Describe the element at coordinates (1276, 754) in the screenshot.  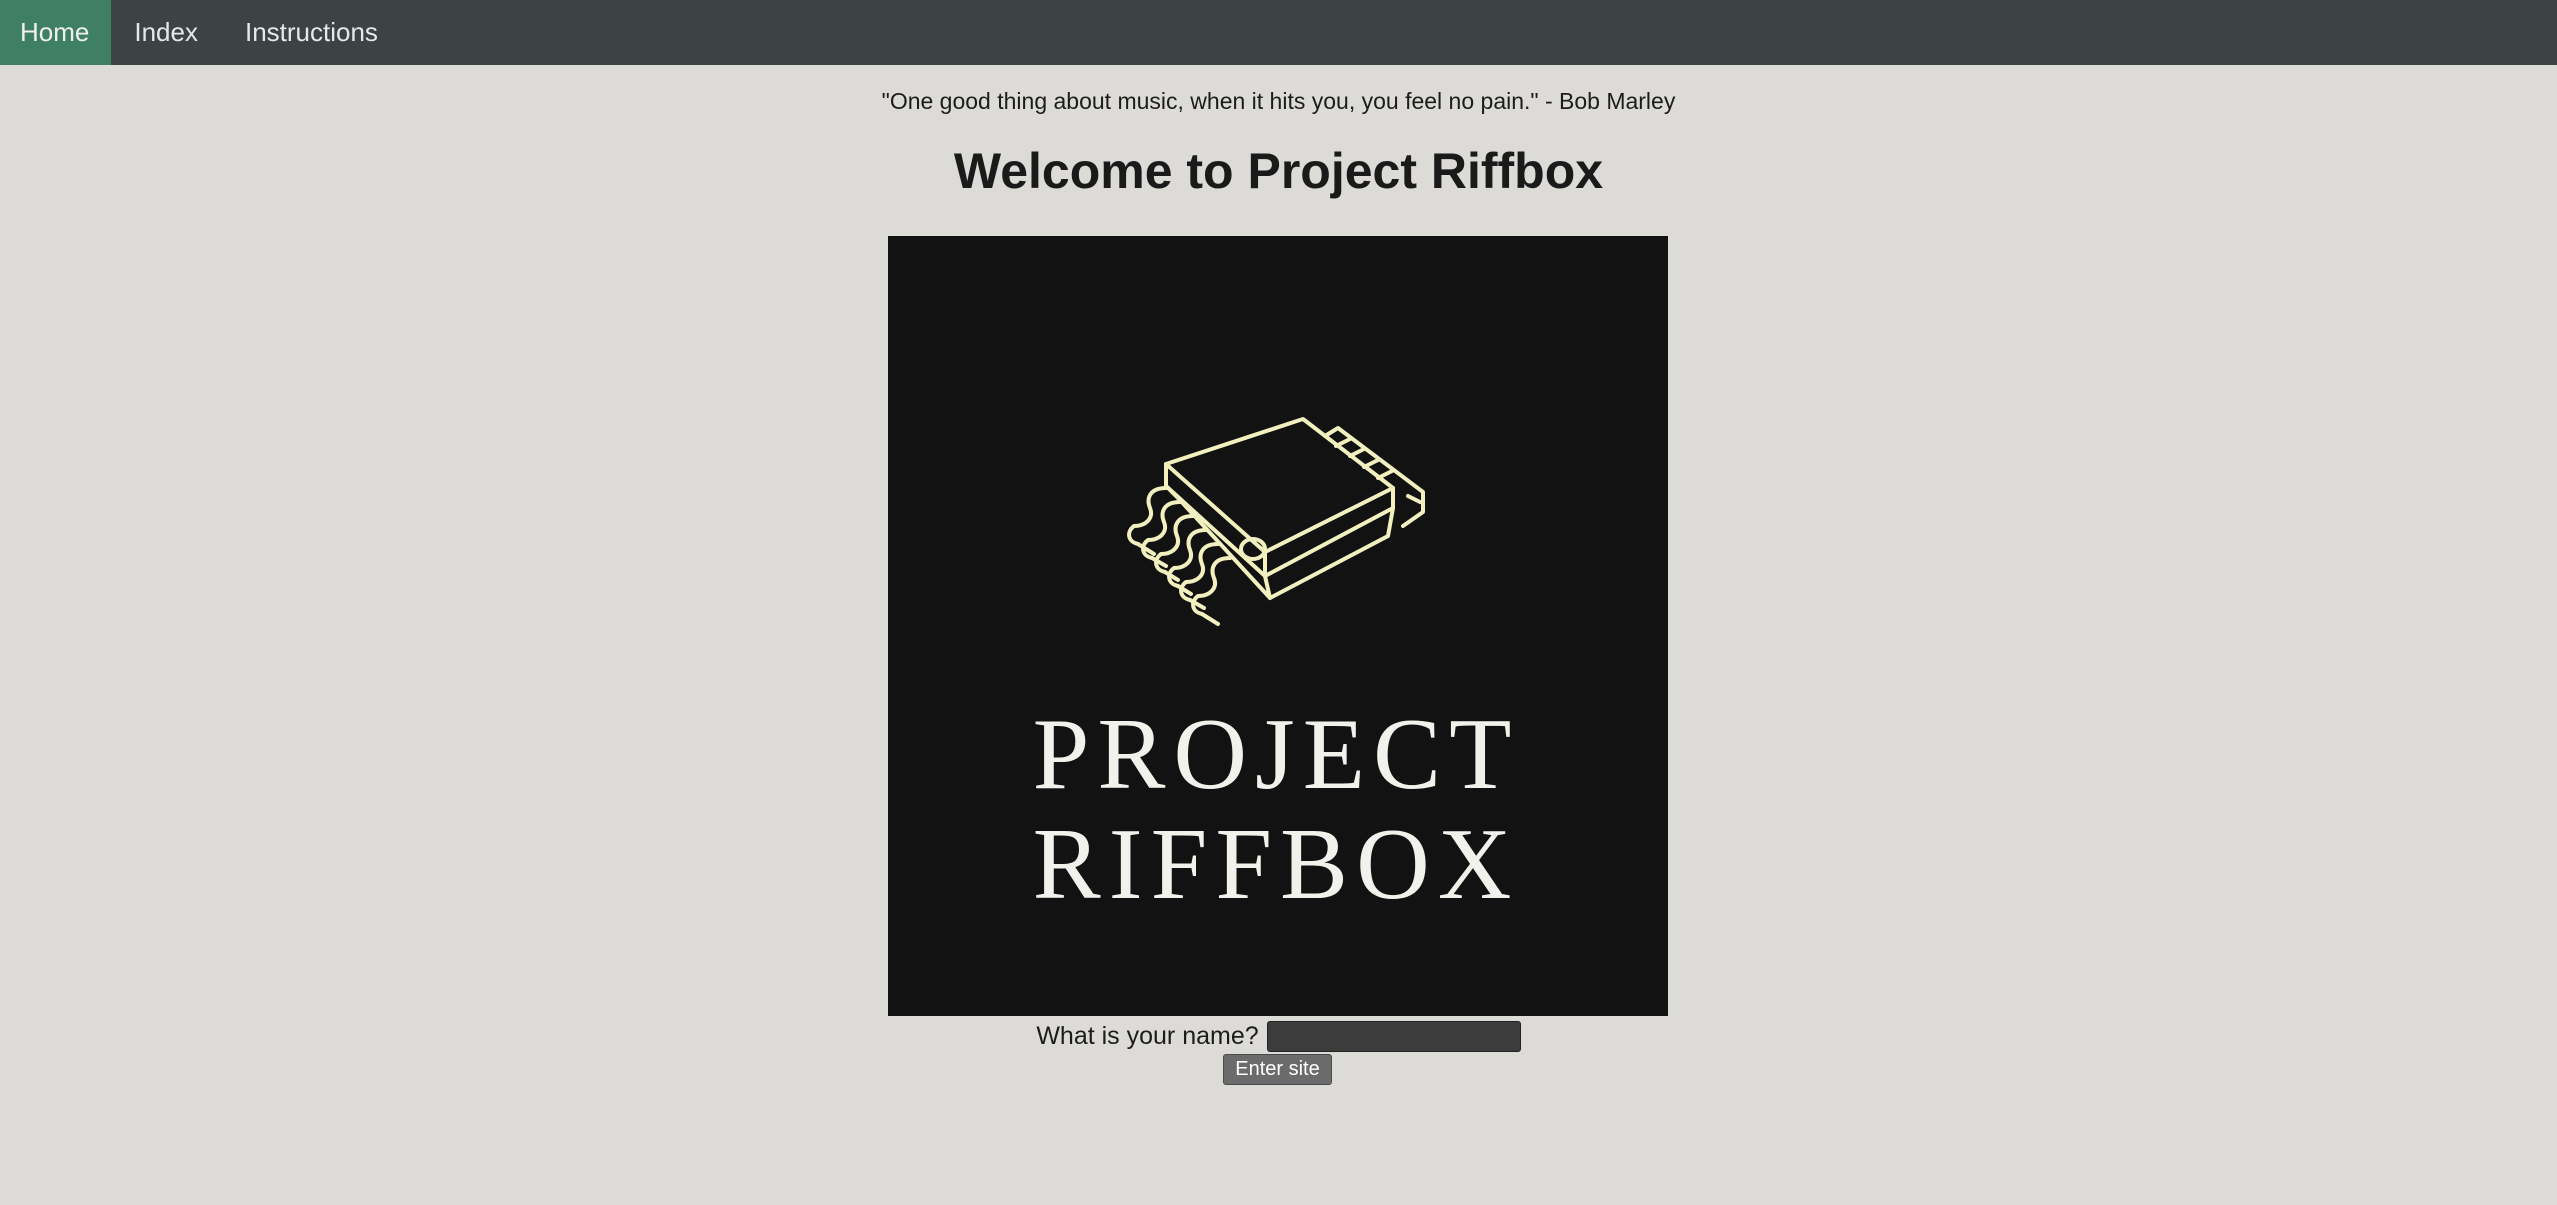
I see `logo-line-project: PROJECT` at that location.